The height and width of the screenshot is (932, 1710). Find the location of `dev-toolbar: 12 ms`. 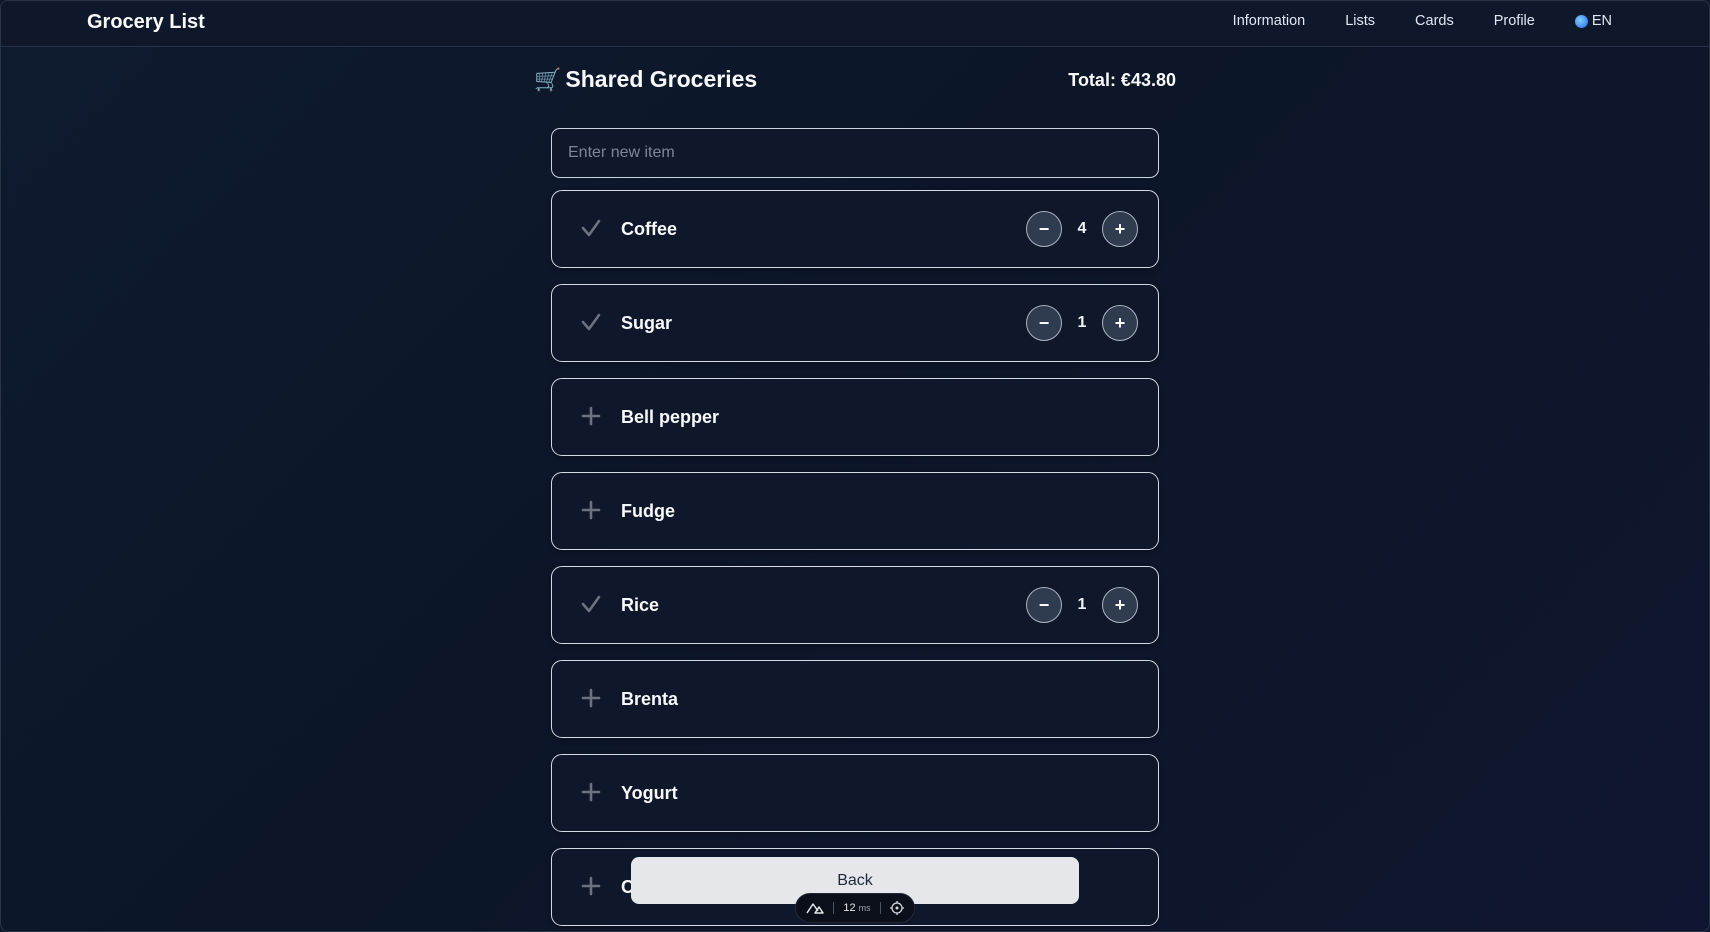

dev-toolbar: 12 ms is located at coordinates (855, 908).